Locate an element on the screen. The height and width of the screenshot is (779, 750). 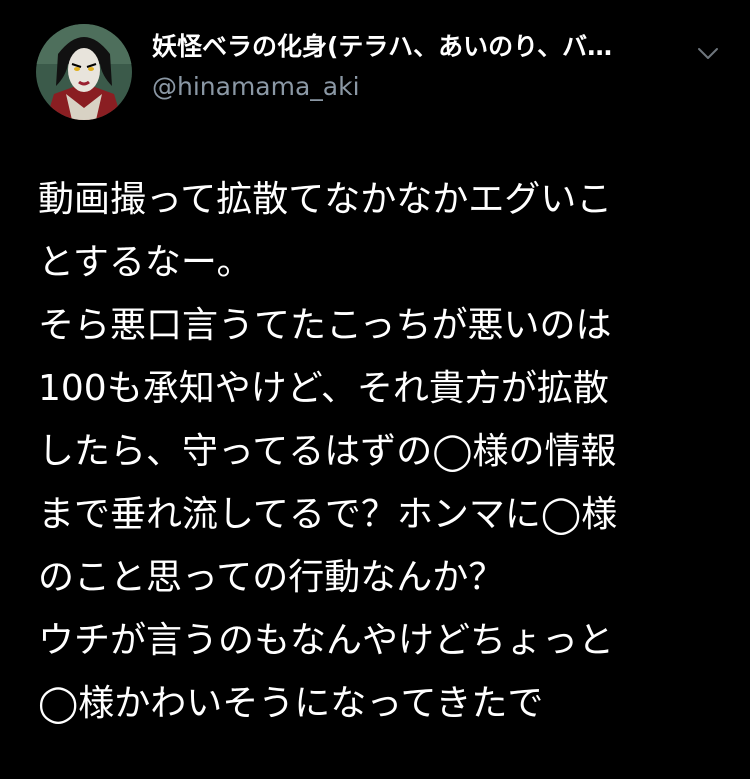
tweet-text-line: そら悪口言うてたこっちが悪いのは is located at coordinates (325, 325).